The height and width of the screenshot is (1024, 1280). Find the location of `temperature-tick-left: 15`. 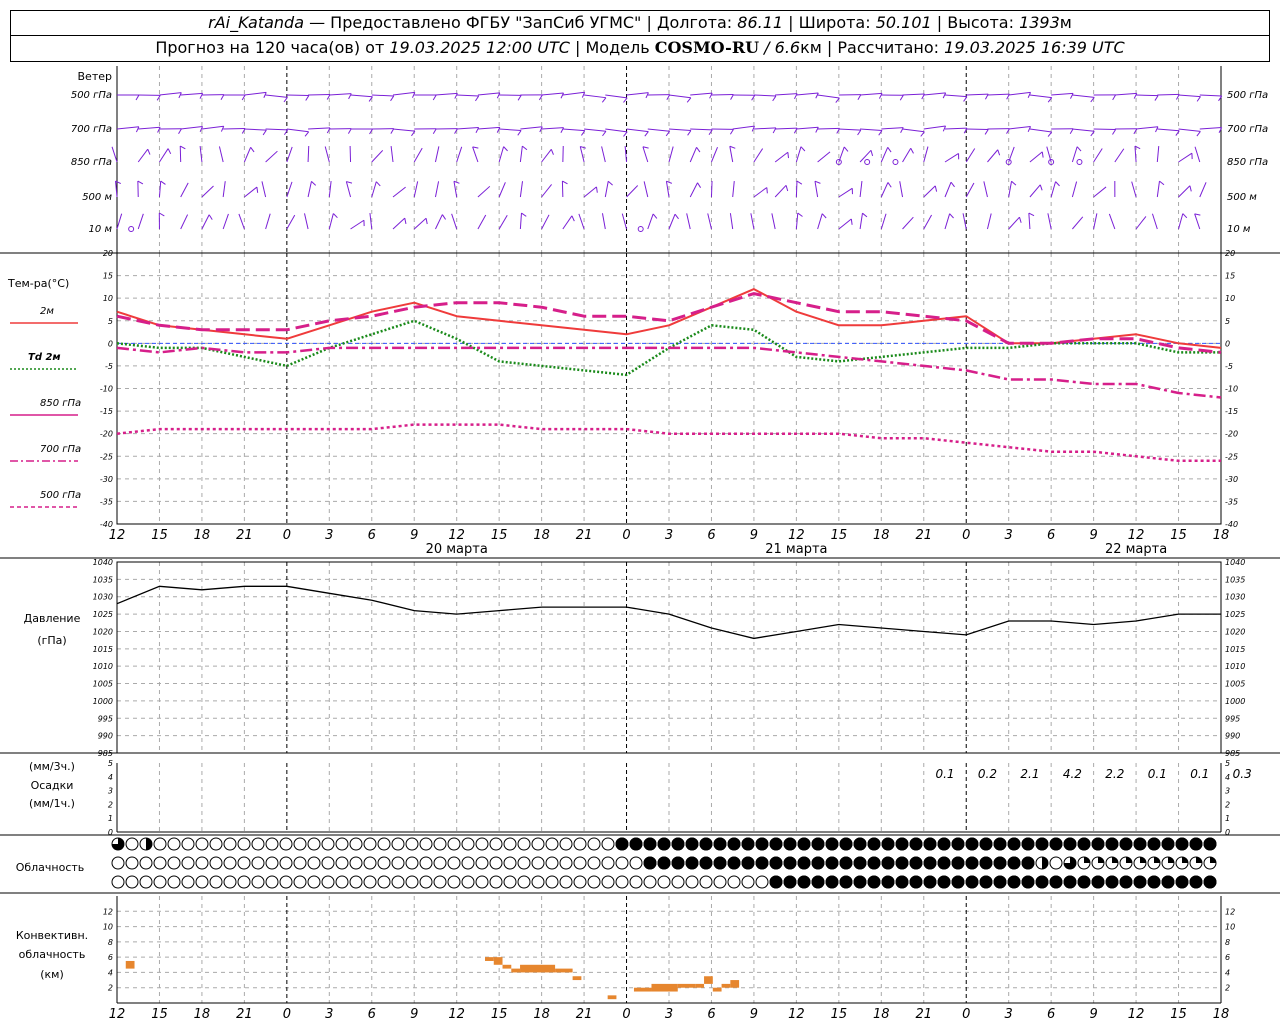

temperature-tick-left: 15 is located at coordinates (108, 276).